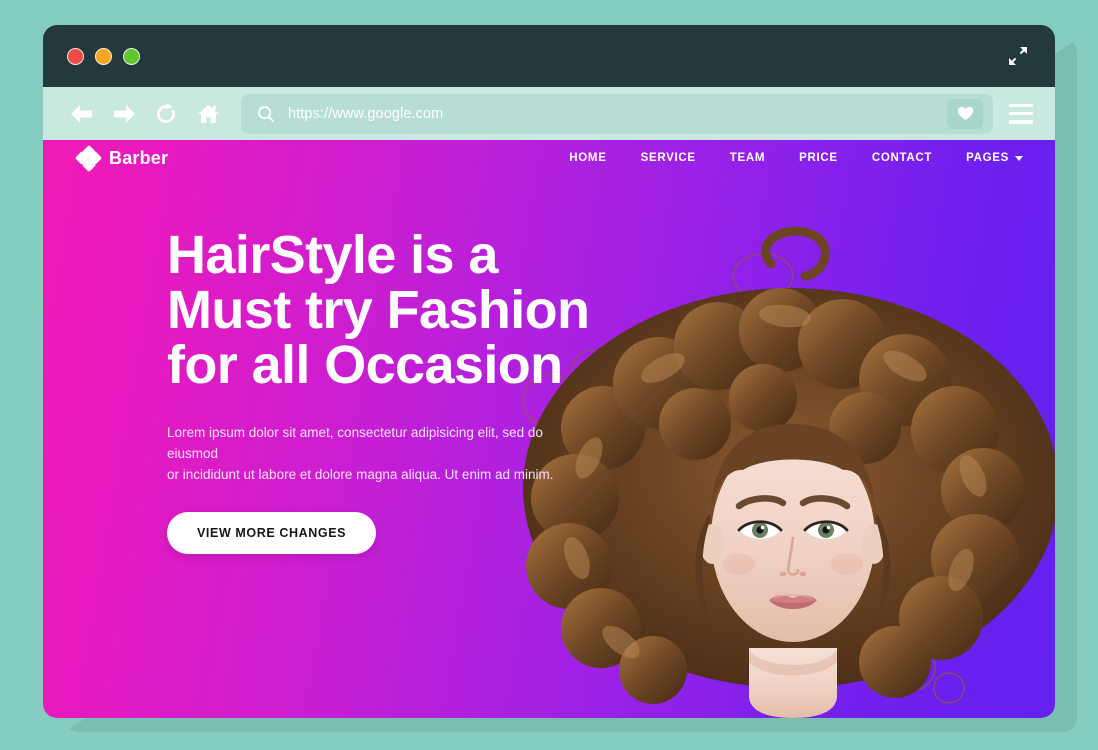 The height and width of the screenshot is (750, 1098). I want to click on nav-label: PAGES, so click(987, 158).